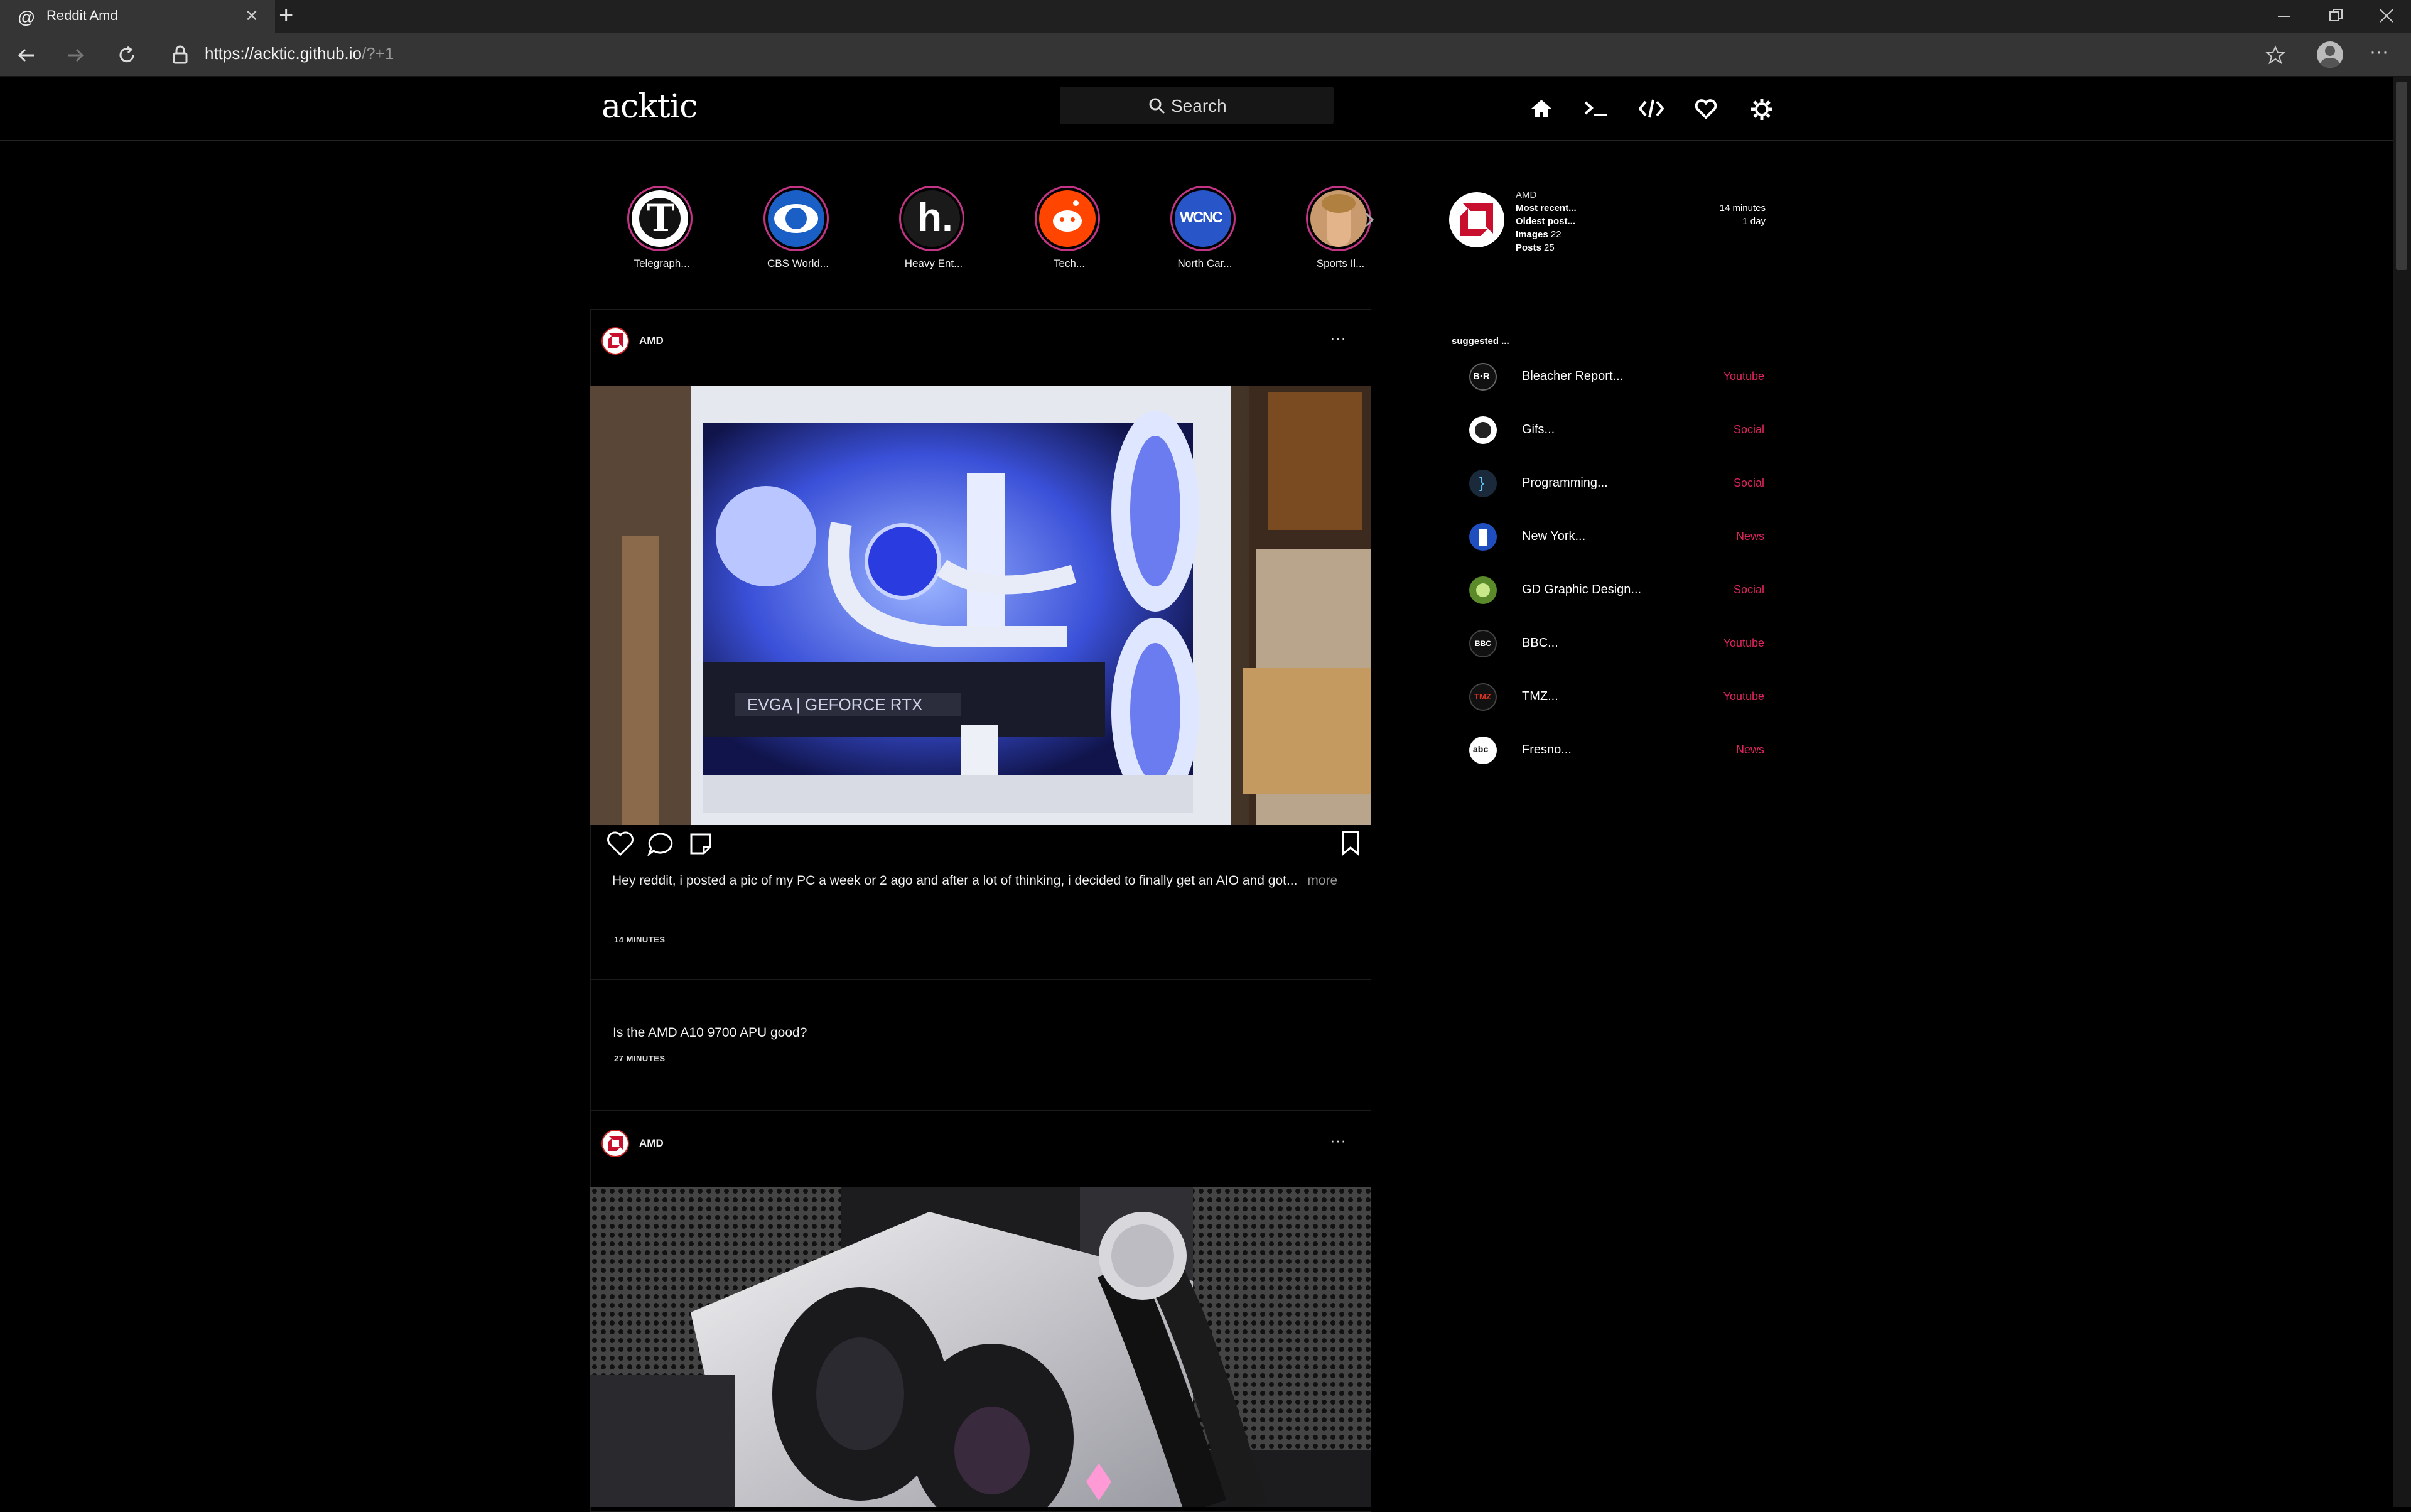  I want to click on post-title: Is the AMD A10 9700 APU good?, so click(710, 1032).